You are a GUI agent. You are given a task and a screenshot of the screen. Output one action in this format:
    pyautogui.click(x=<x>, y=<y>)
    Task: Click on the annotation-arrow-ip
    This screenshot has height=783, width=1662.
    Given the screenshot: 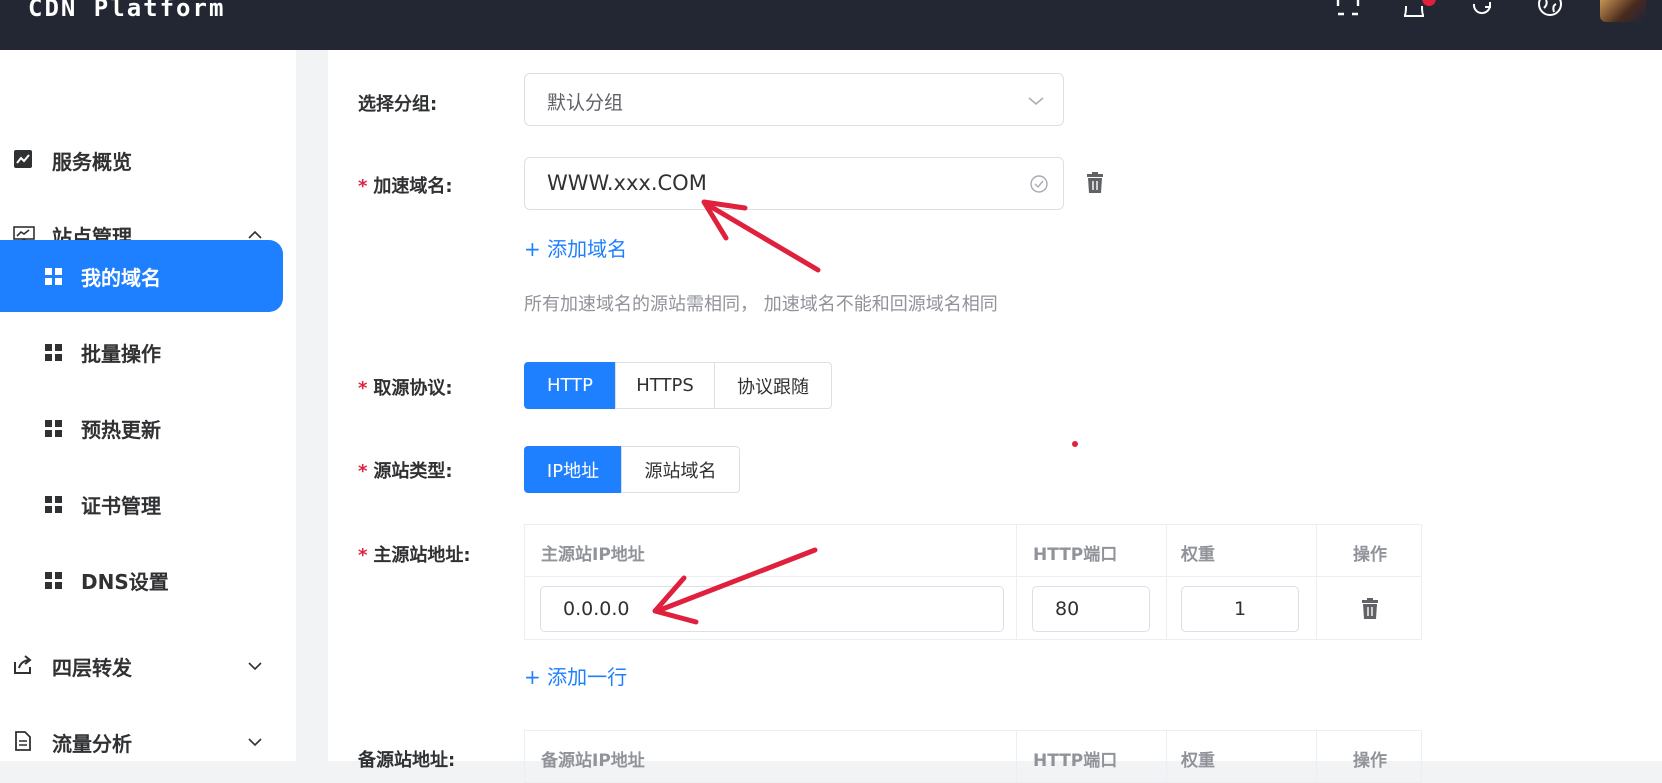 What is the action you would take?
    pyautogui.click(x=735, y=586)
    